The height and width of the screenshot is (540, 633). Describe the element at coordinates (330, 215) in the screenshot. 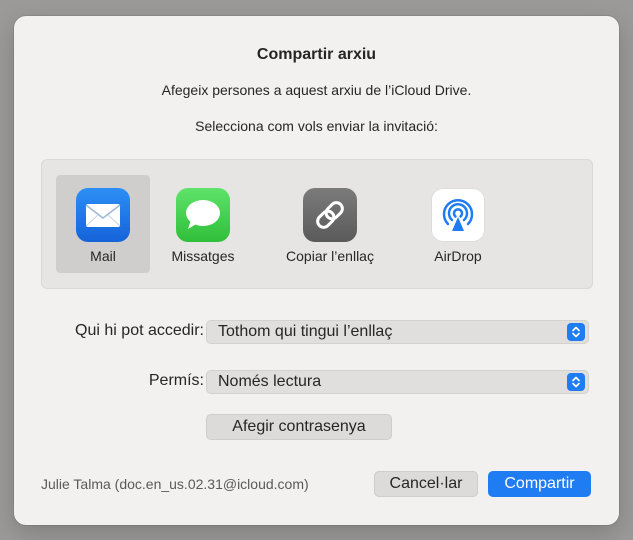

I see `link-icon` at that location.